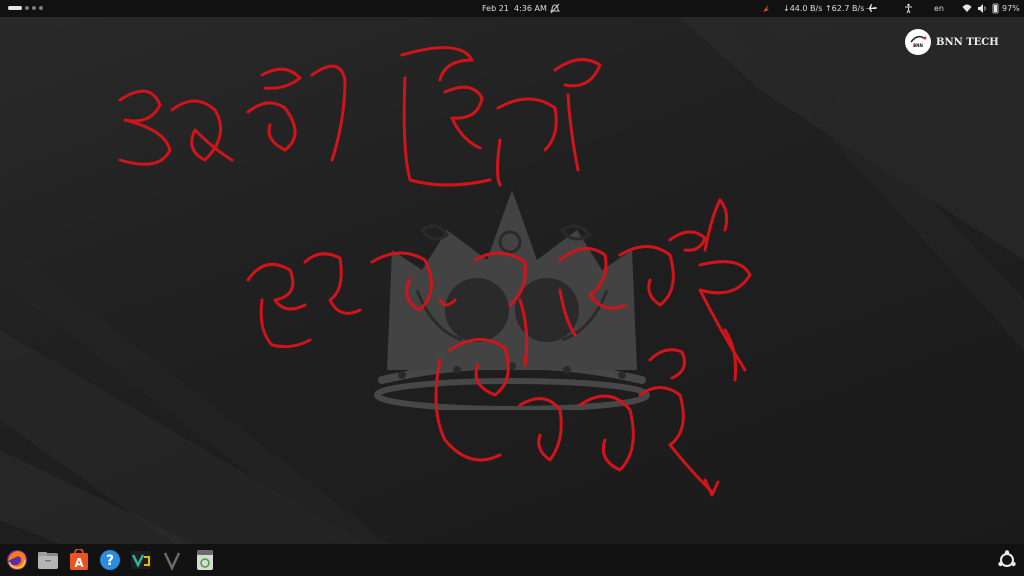 Image resolution: width=1024 pixels, height=576 pixels. Describe the element at coordinates (48, 560) in the screenshot. I see `files-icon` at that location.